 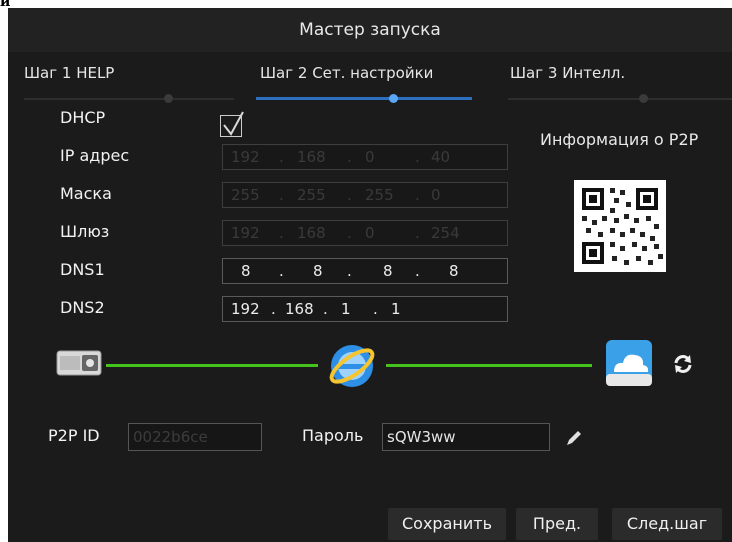 What do you see at coordinates (620, 99) in the screenshot?
I see `step-3-track` at bounding box center [620, 99].